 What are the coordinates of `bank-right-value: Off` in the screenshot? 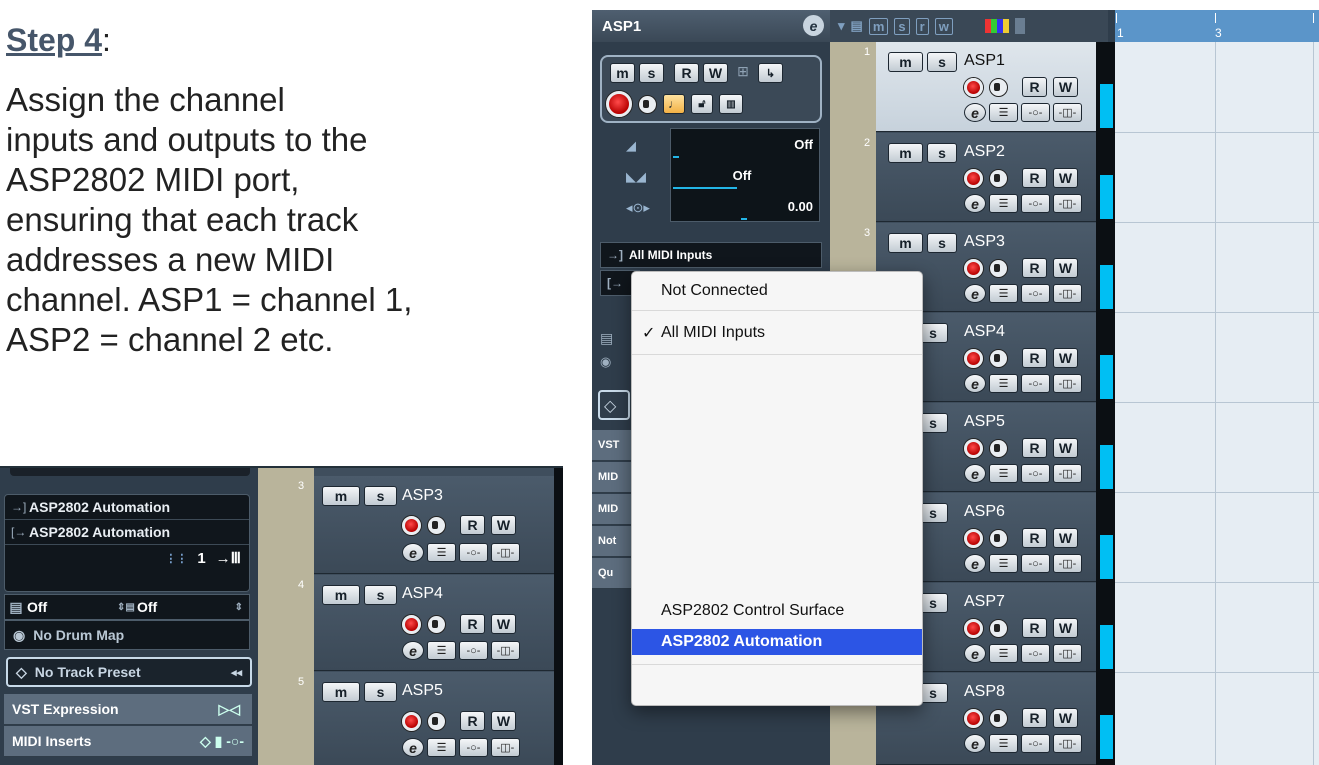 It's located at (186, 607).